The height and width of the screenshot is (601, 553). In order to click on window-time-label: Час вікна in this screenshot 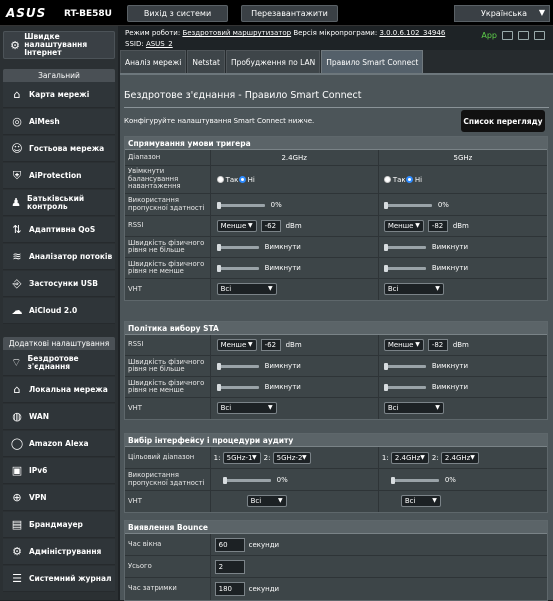, I will do `click(145, 543)`.